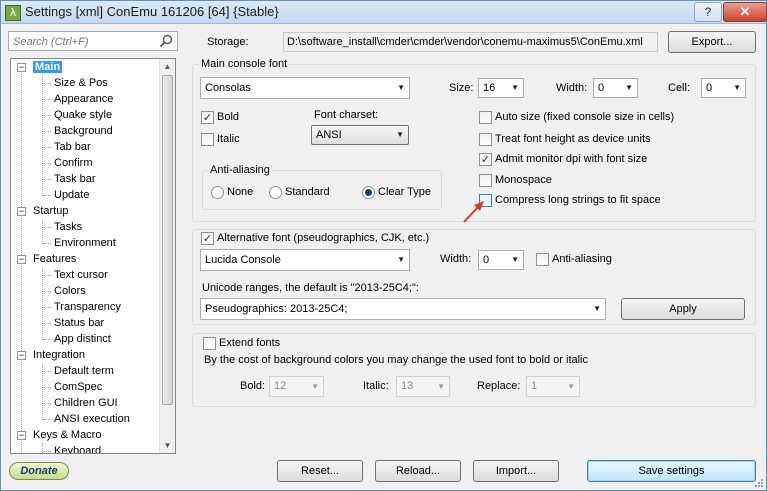 This screenshot has width=767, height=491. Describe the element at coordinates (745, 12) in the screenshot. I see `close-button: ✕` at that location.